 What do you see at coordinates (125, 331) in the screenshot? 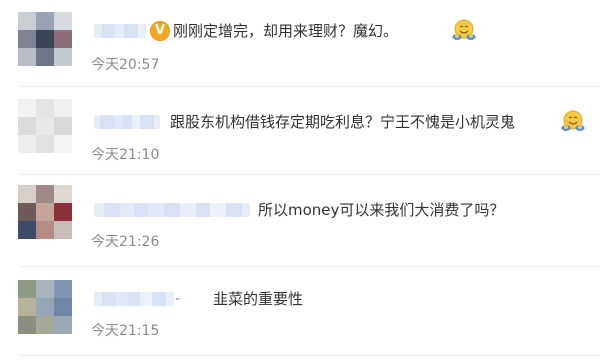
I see `timestamp: 今天21:15` at bounding box center [125, 331].